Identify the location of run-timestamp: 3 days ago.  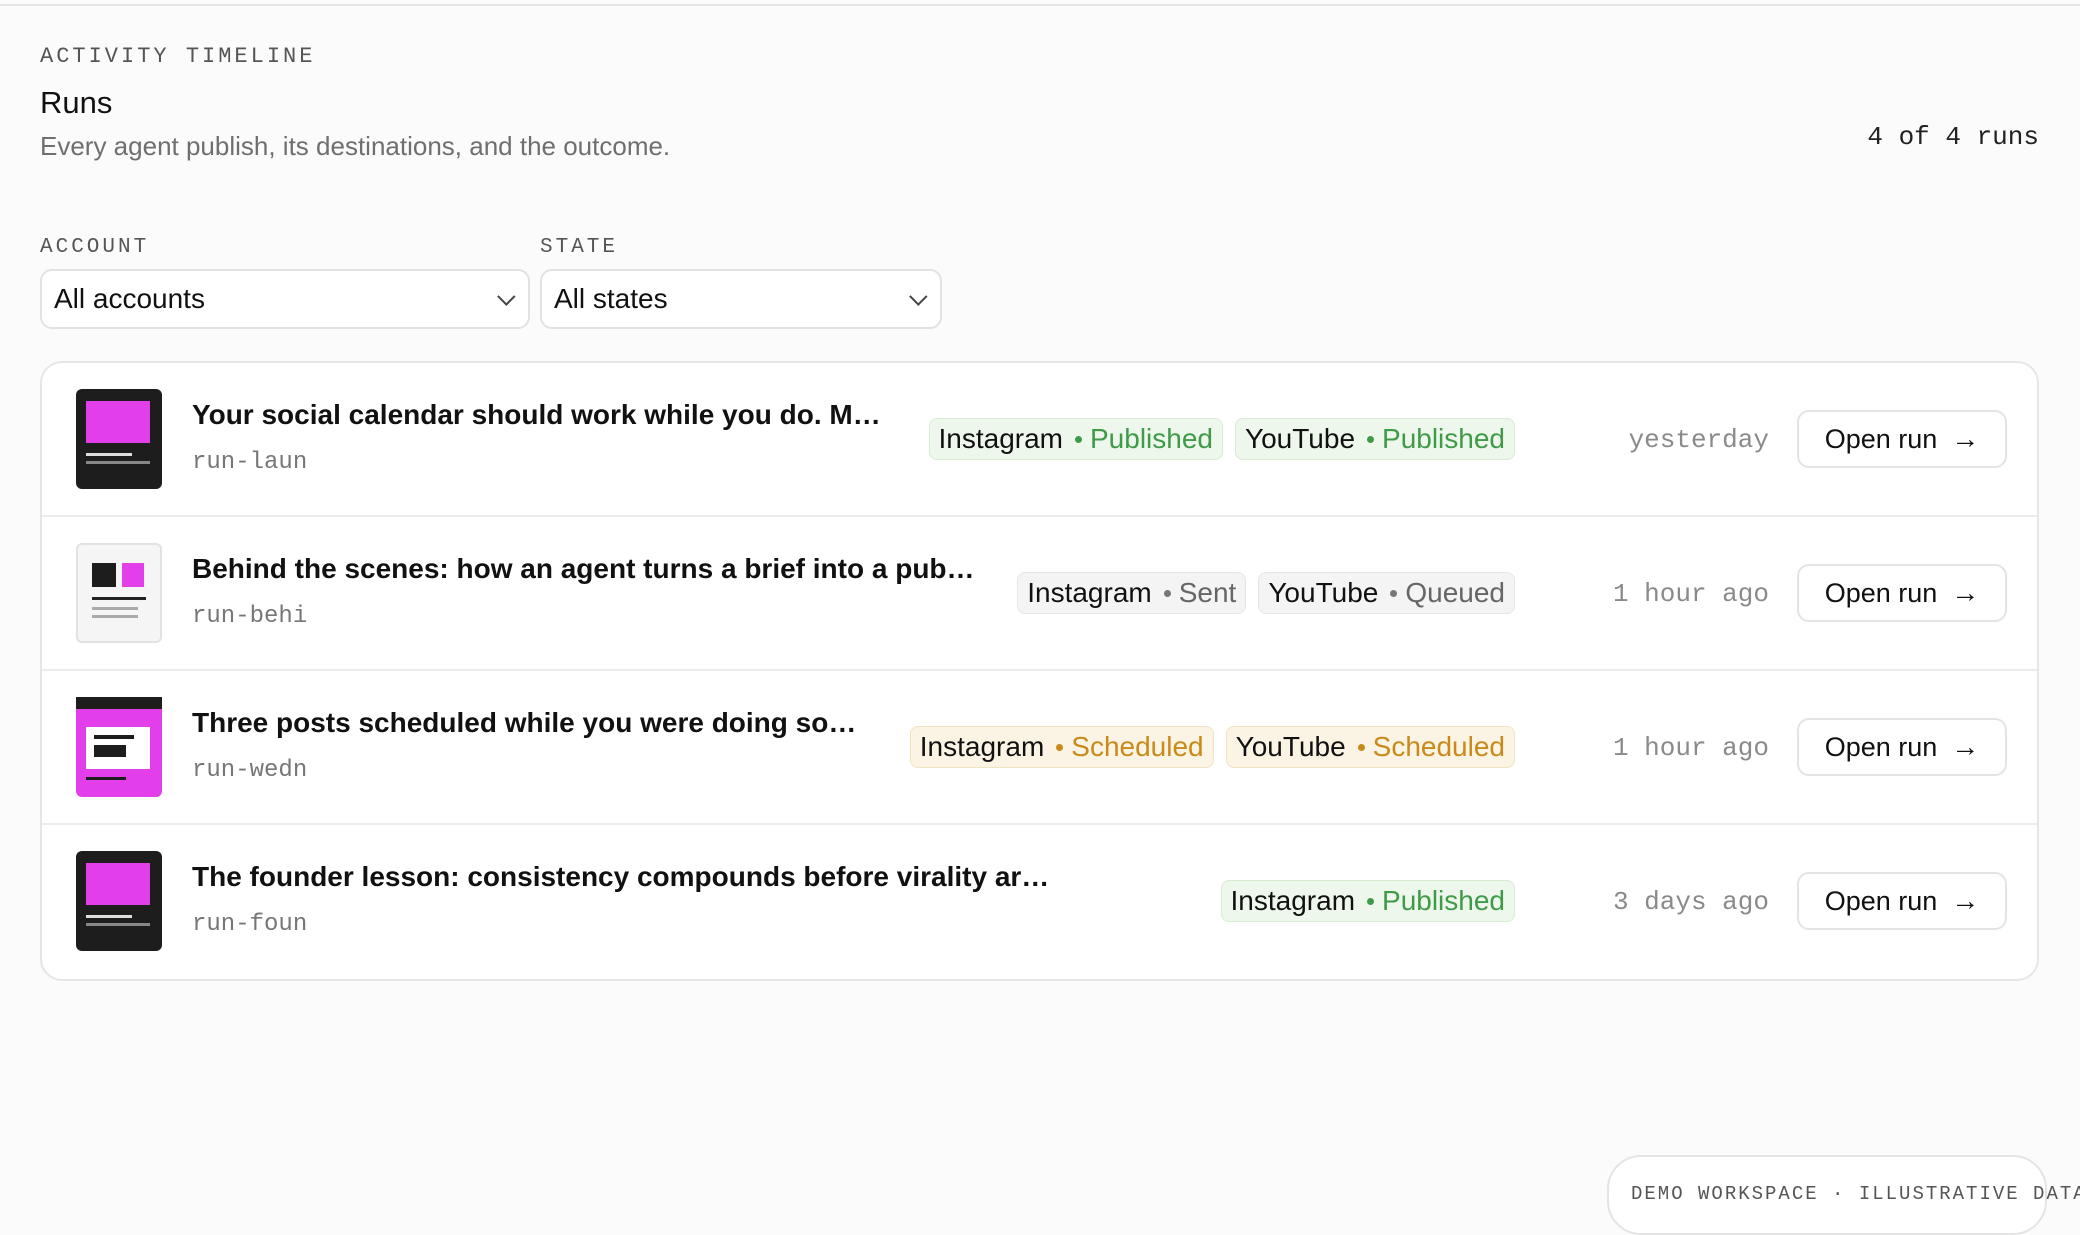
(1690, 902).